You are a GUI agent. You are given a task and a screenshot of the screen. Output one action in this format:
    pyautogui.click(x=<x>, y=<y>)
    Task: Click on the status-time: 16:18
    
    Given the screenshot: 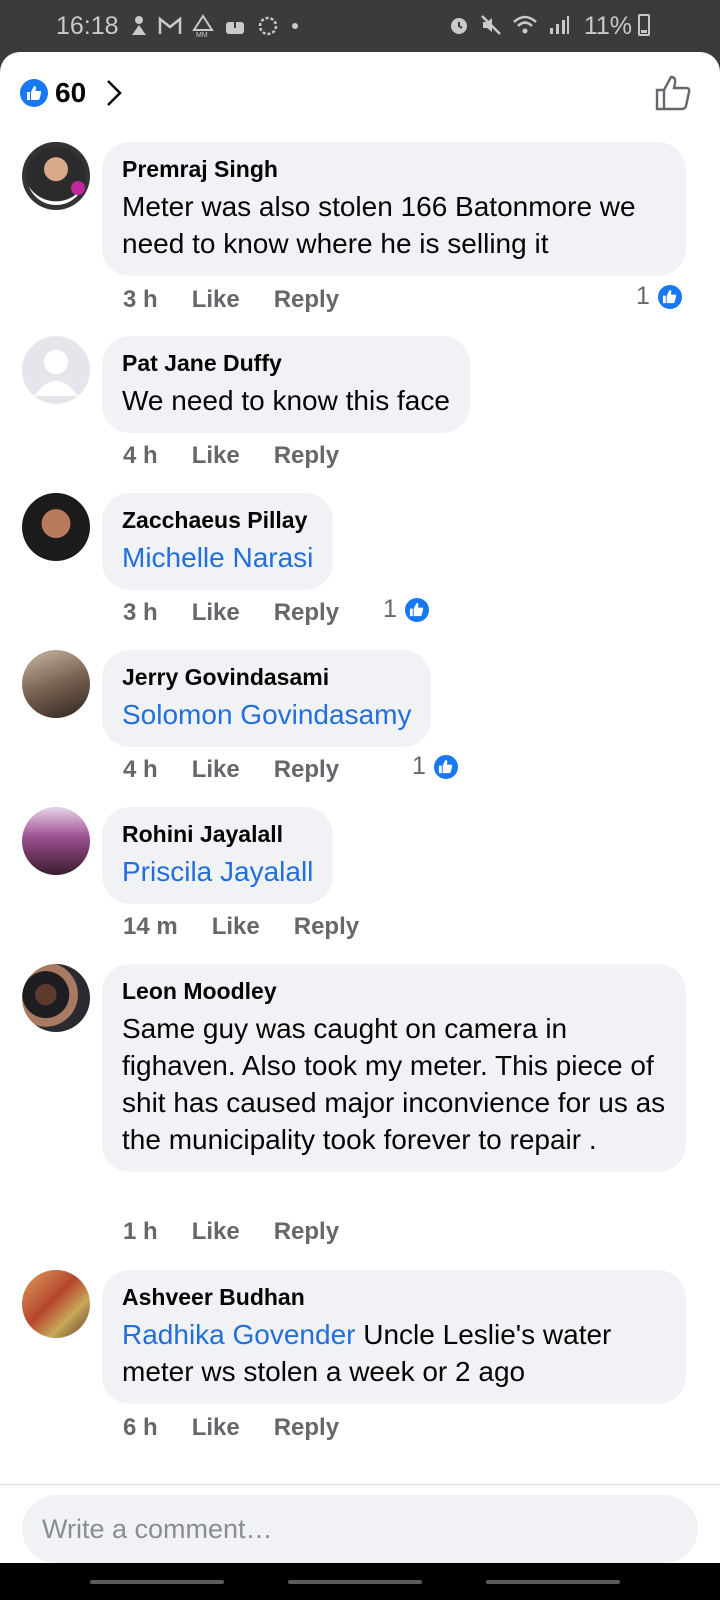 What is the action you would take?
    pyautogui.click(x=87, y=26)
    